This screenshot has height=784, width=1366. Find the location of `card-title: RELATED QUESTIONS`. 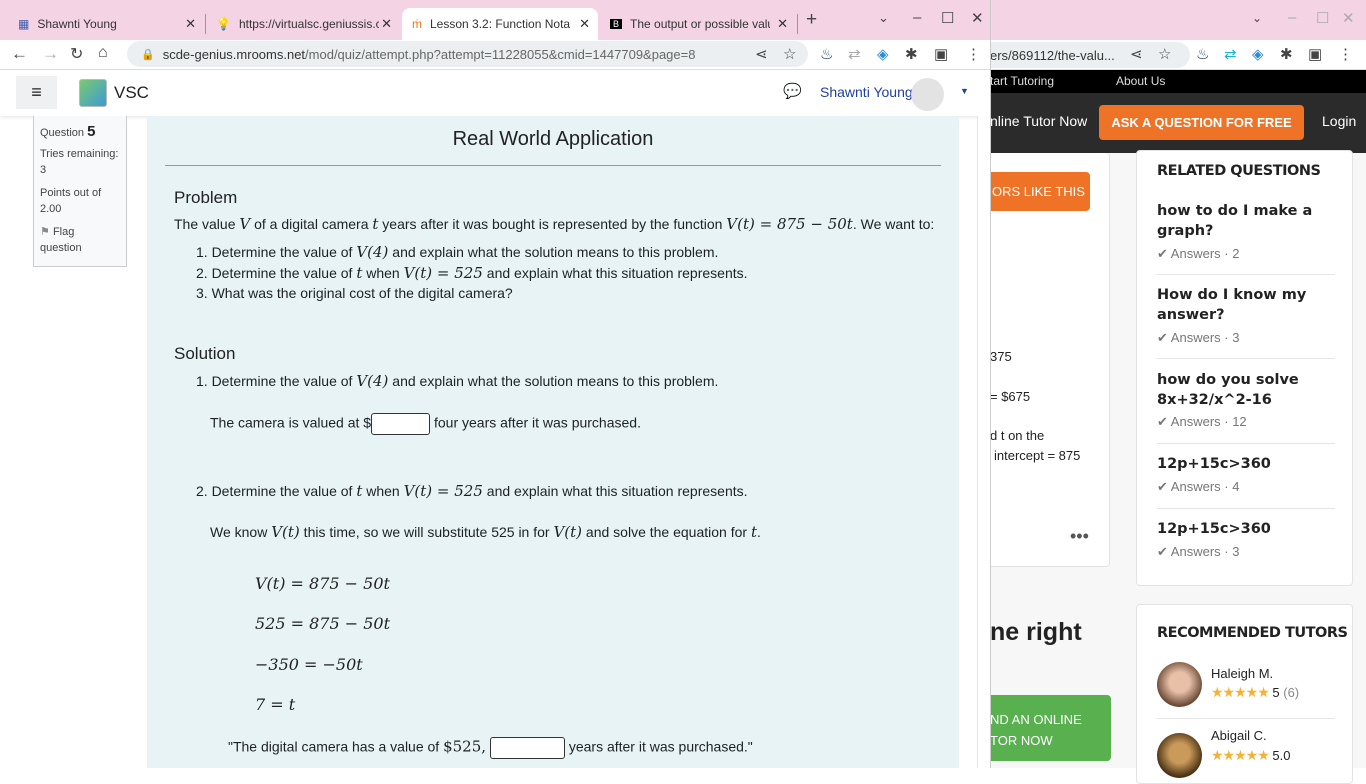

card-title: RELATED QUESTIONS is located at coordinates (1239, 171).